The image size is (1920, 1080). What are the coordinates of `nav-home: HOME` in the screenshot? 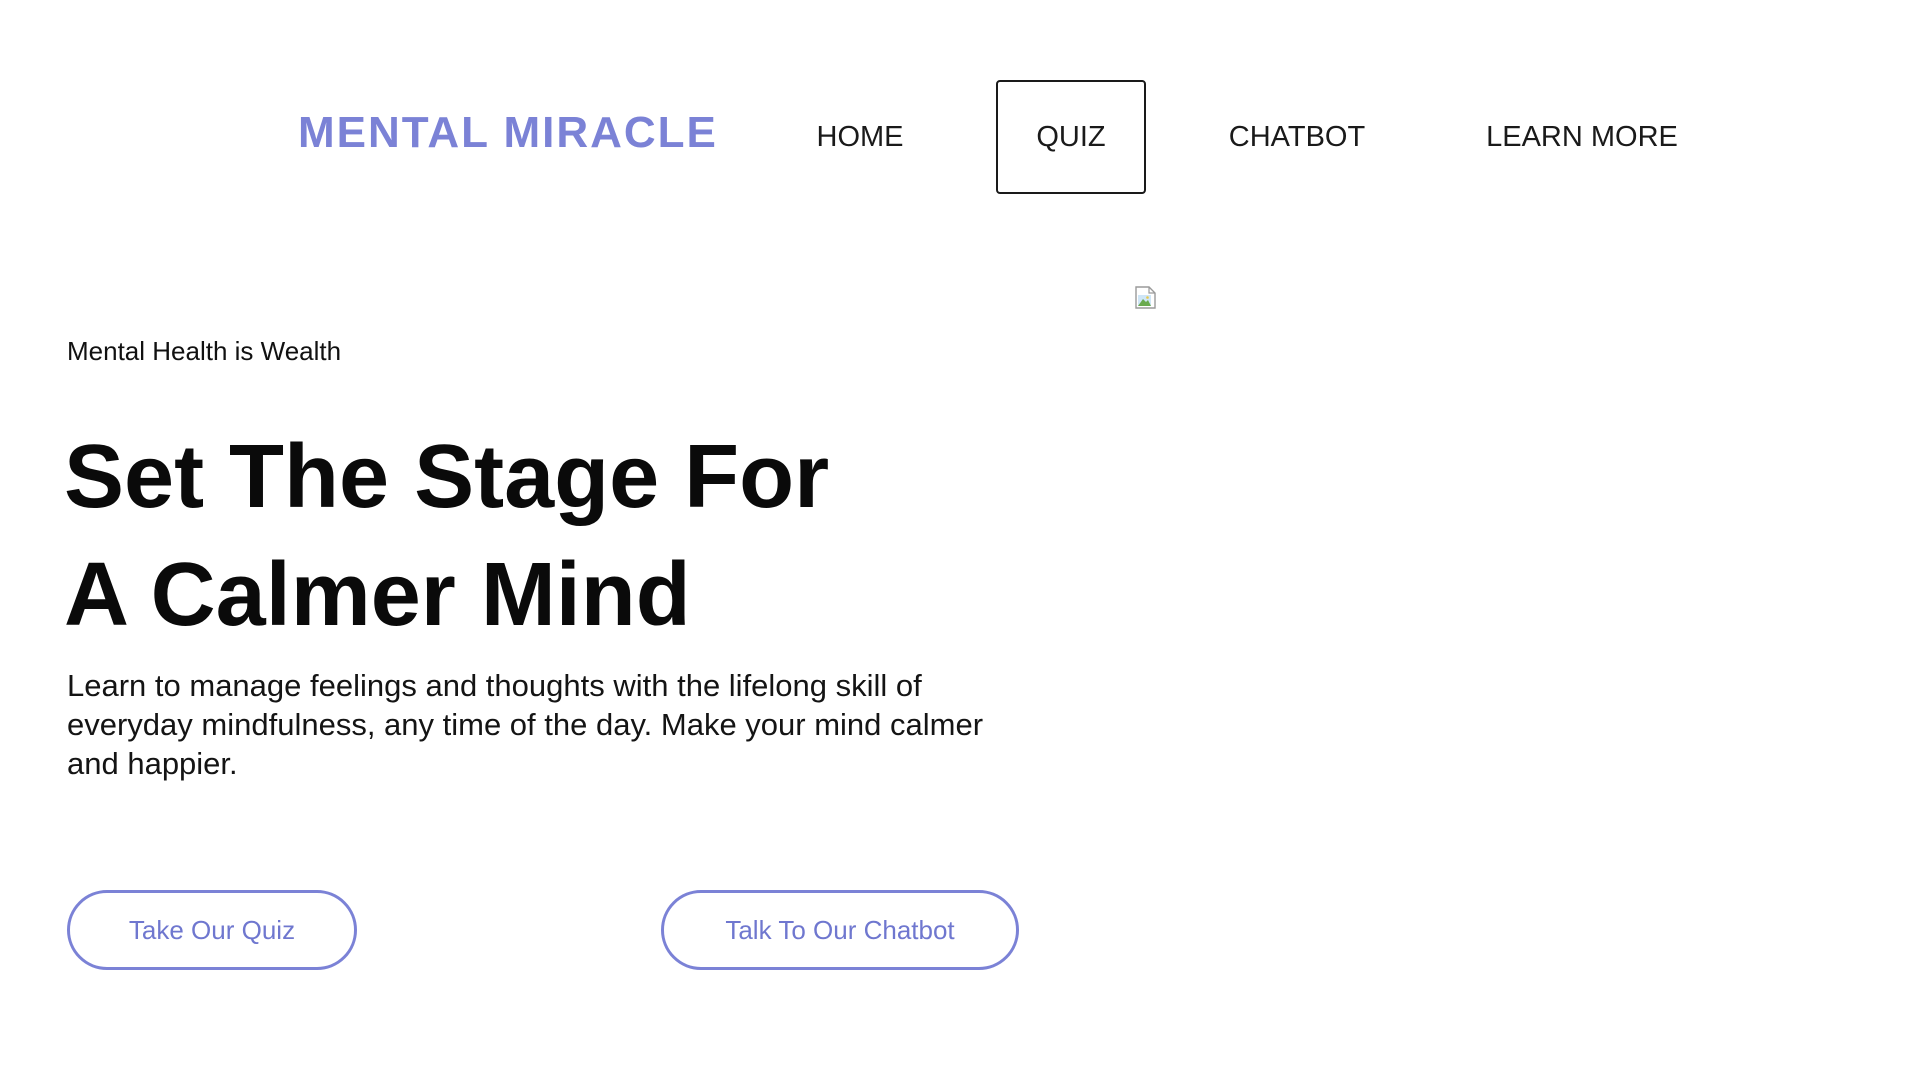 It's located at (860, 137).